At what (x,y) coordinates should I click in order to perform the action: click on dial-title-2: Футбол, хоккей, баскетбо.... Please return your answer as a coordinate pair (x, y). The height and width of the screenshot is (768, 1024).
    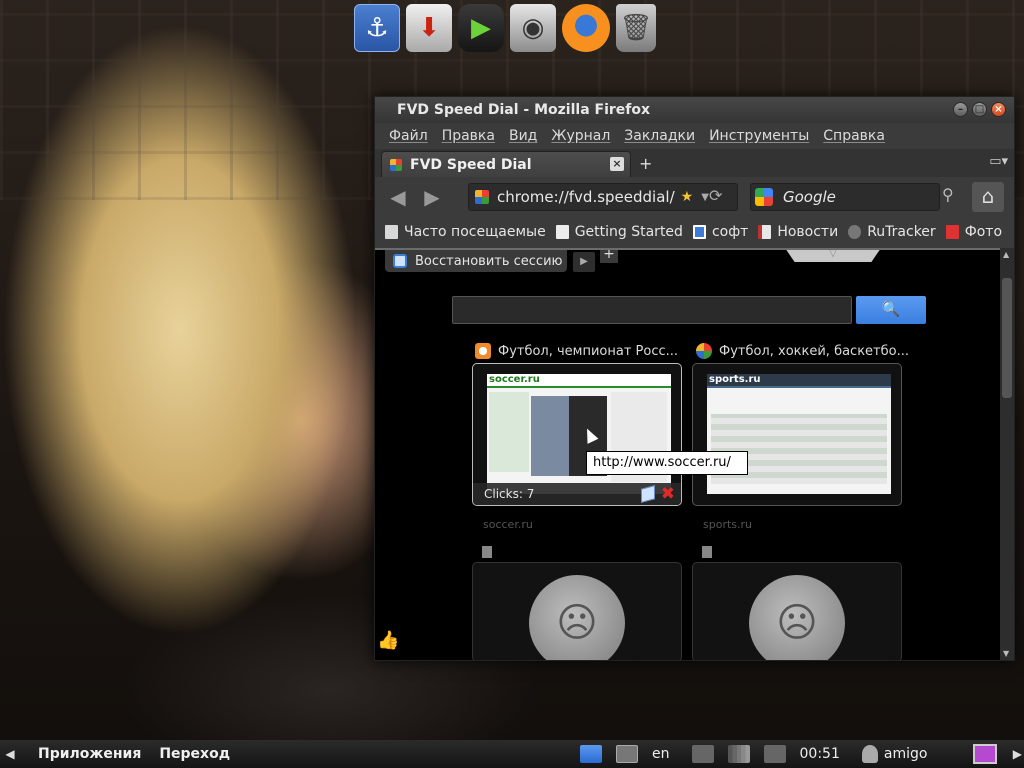
    Looking at the image, I should click on (802, 351).